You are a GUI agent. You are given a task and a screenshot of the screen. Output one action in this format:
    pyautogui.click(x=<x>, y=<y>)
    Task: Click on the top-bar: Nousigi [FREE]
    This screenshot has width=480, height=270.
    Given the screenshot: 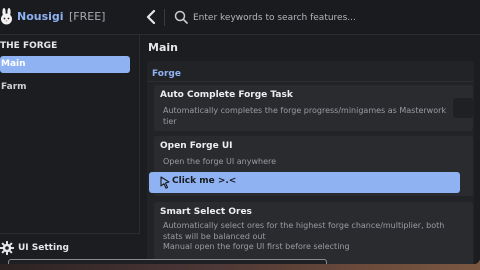 What is the action you would take?
    pyautogui.click(x=240, y=17)
    